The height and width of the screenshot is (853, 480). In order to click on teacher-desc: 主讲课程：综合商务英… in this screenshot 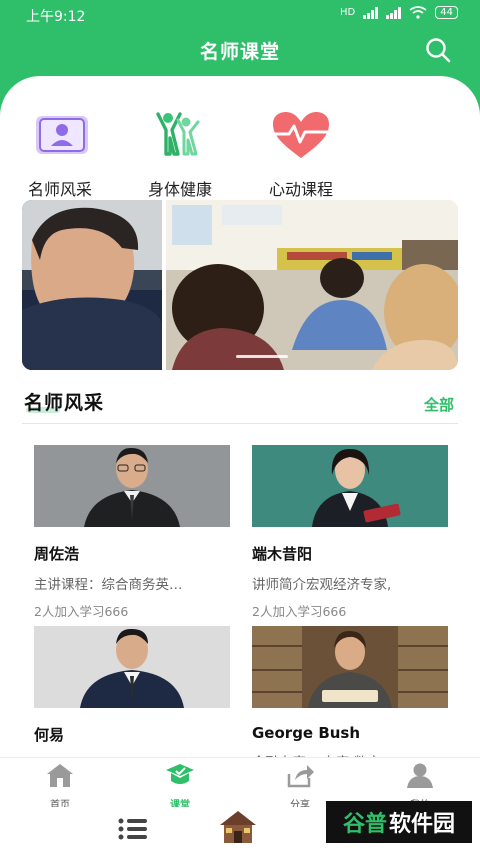, I will do `click(108, 585)`.